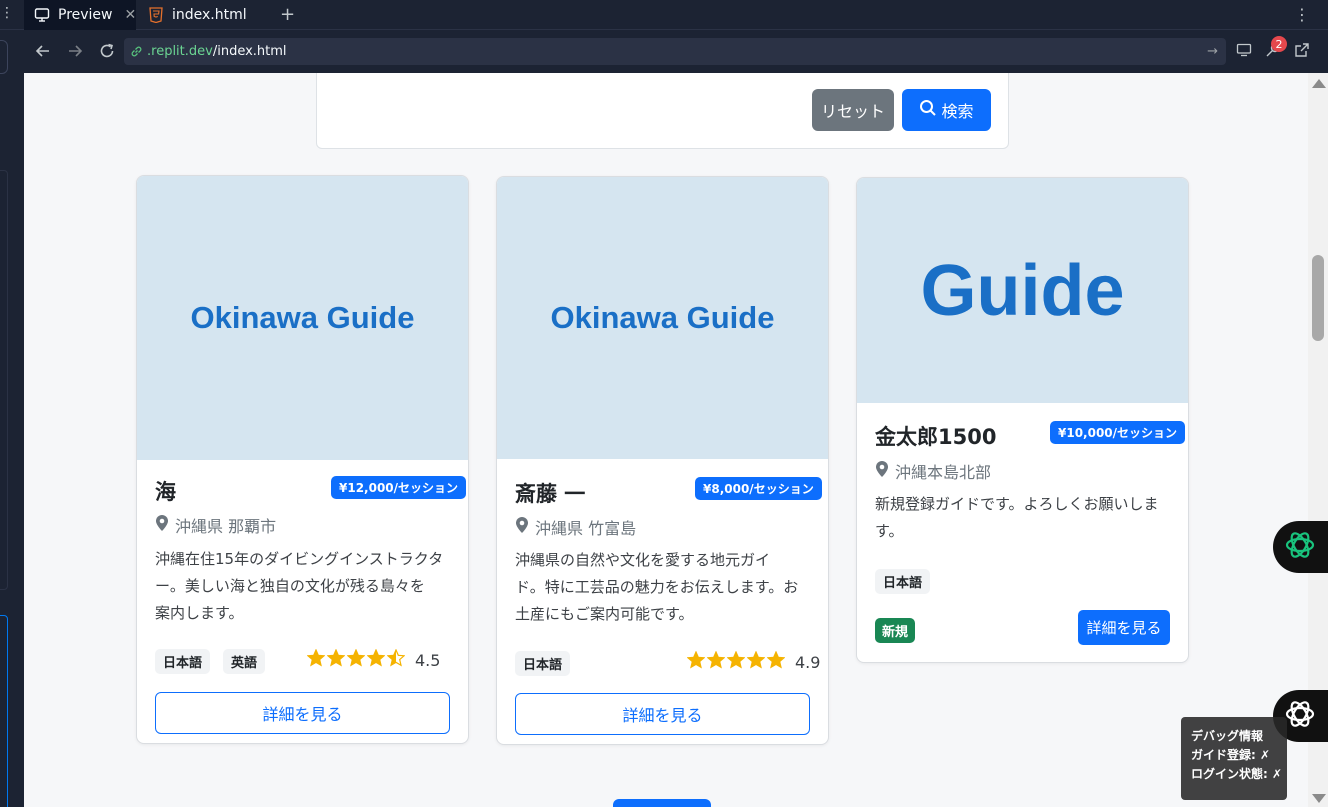 The width and height of the screenshot is (1328, 807). I want to click on description-line: す。, so click(889, 531).